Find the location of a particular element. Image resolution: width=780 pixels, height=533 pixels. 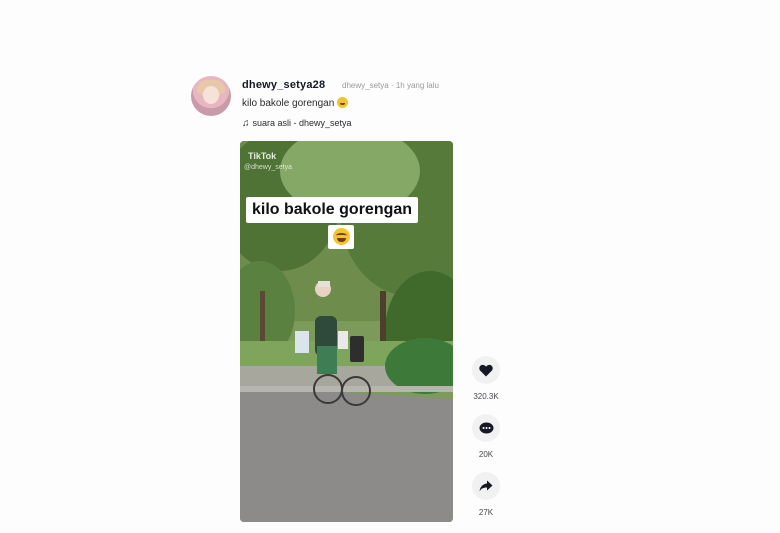

share-action: 27K is located at coordinates (486, 494).